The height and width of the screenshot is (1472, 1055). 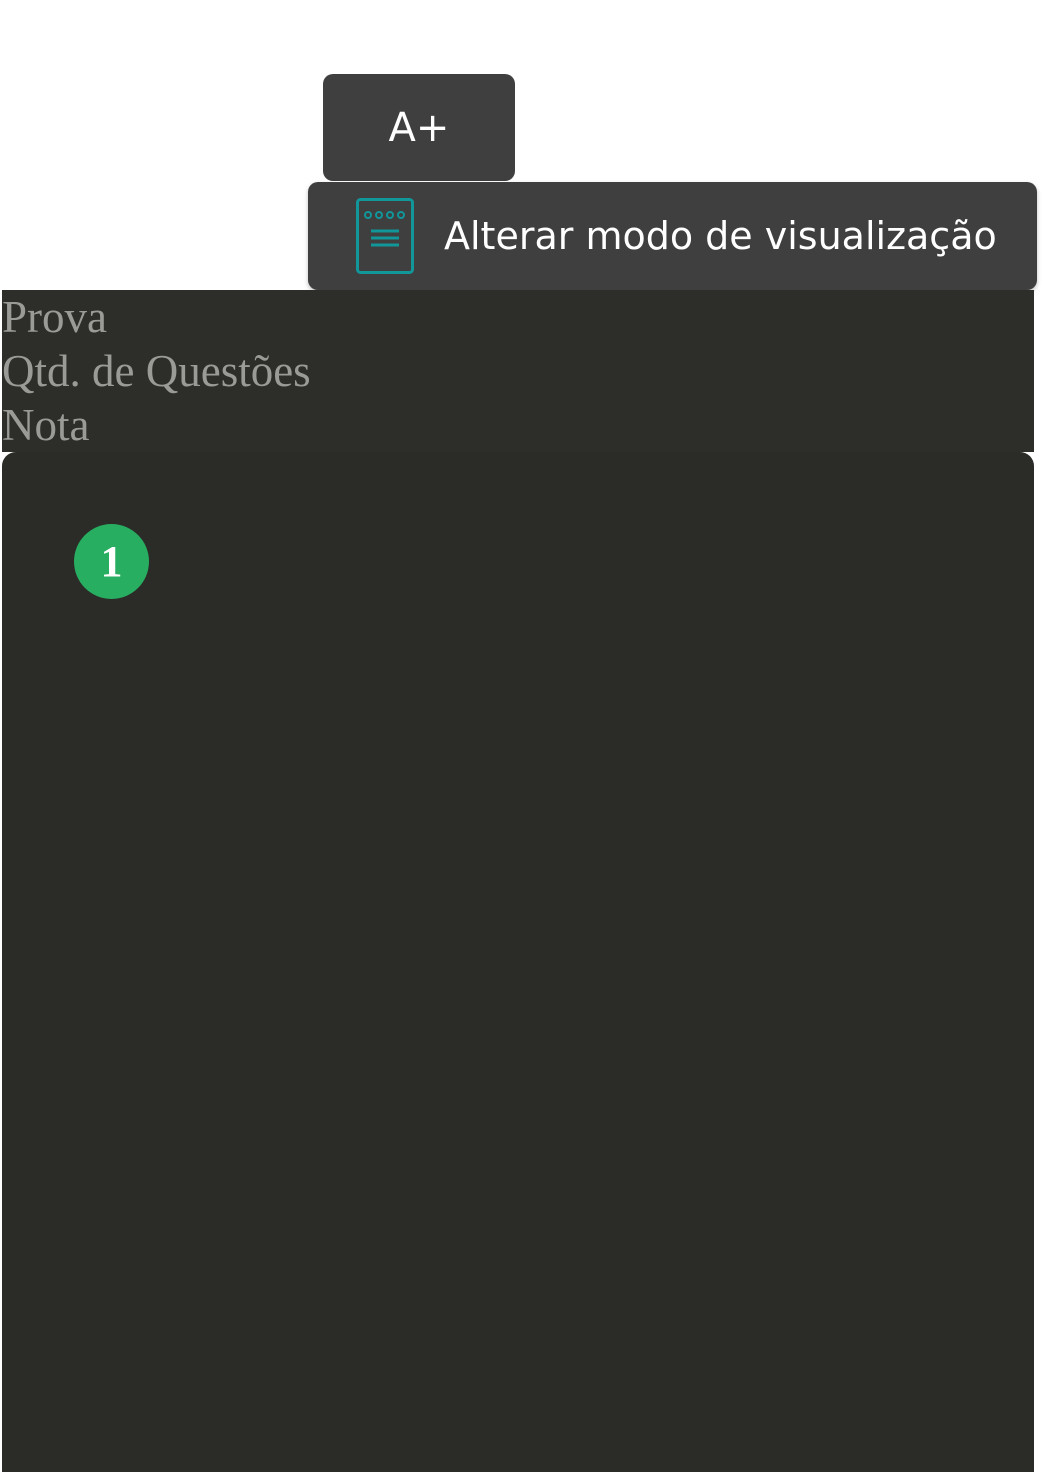 I want to click on change-view-mode-button: Alterar modo de visualização, so click(x=672, y=236).